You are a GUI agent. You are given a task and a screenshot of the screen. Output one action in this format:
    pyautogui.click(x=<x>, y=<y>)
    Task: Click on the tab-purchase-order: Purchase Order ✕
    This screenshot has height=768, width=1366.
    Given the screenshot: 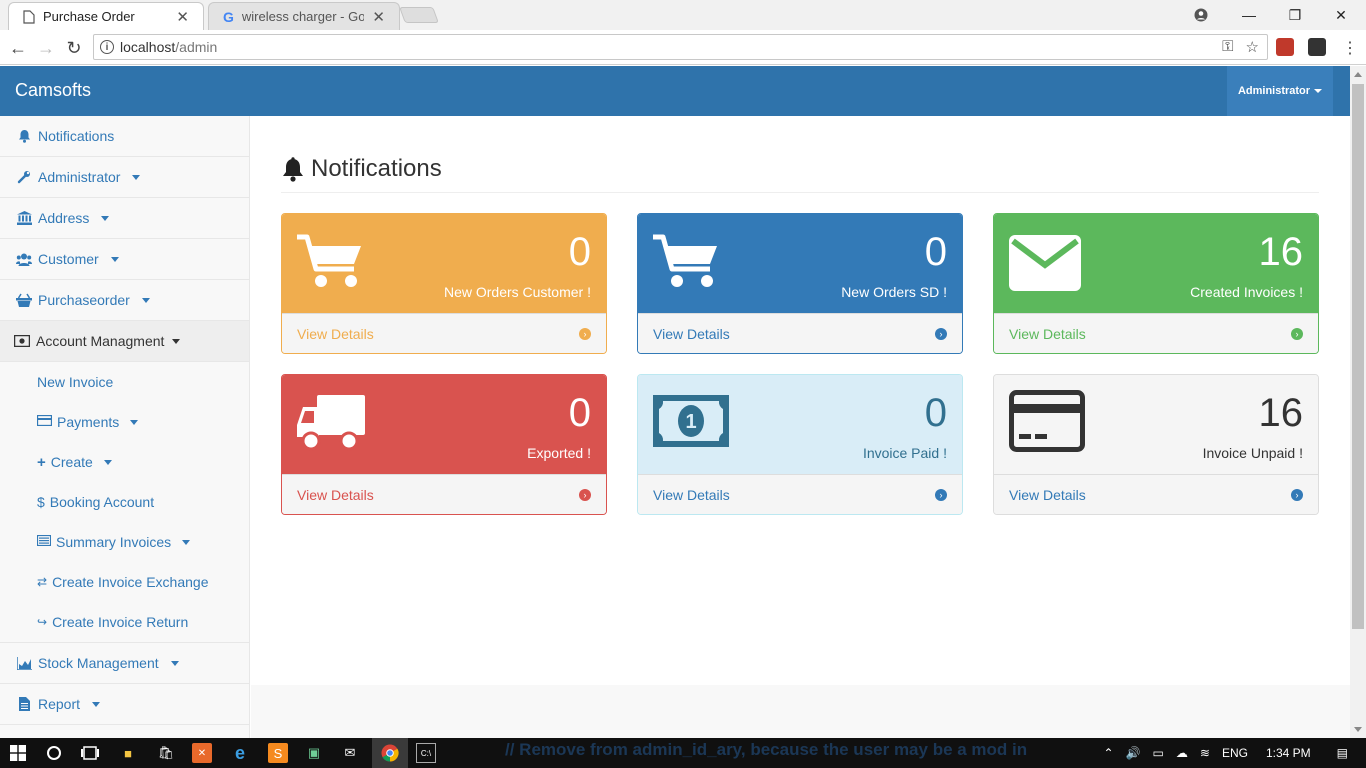 What is the action you would take?
    pyautogui.click(x=106, y=16)
    